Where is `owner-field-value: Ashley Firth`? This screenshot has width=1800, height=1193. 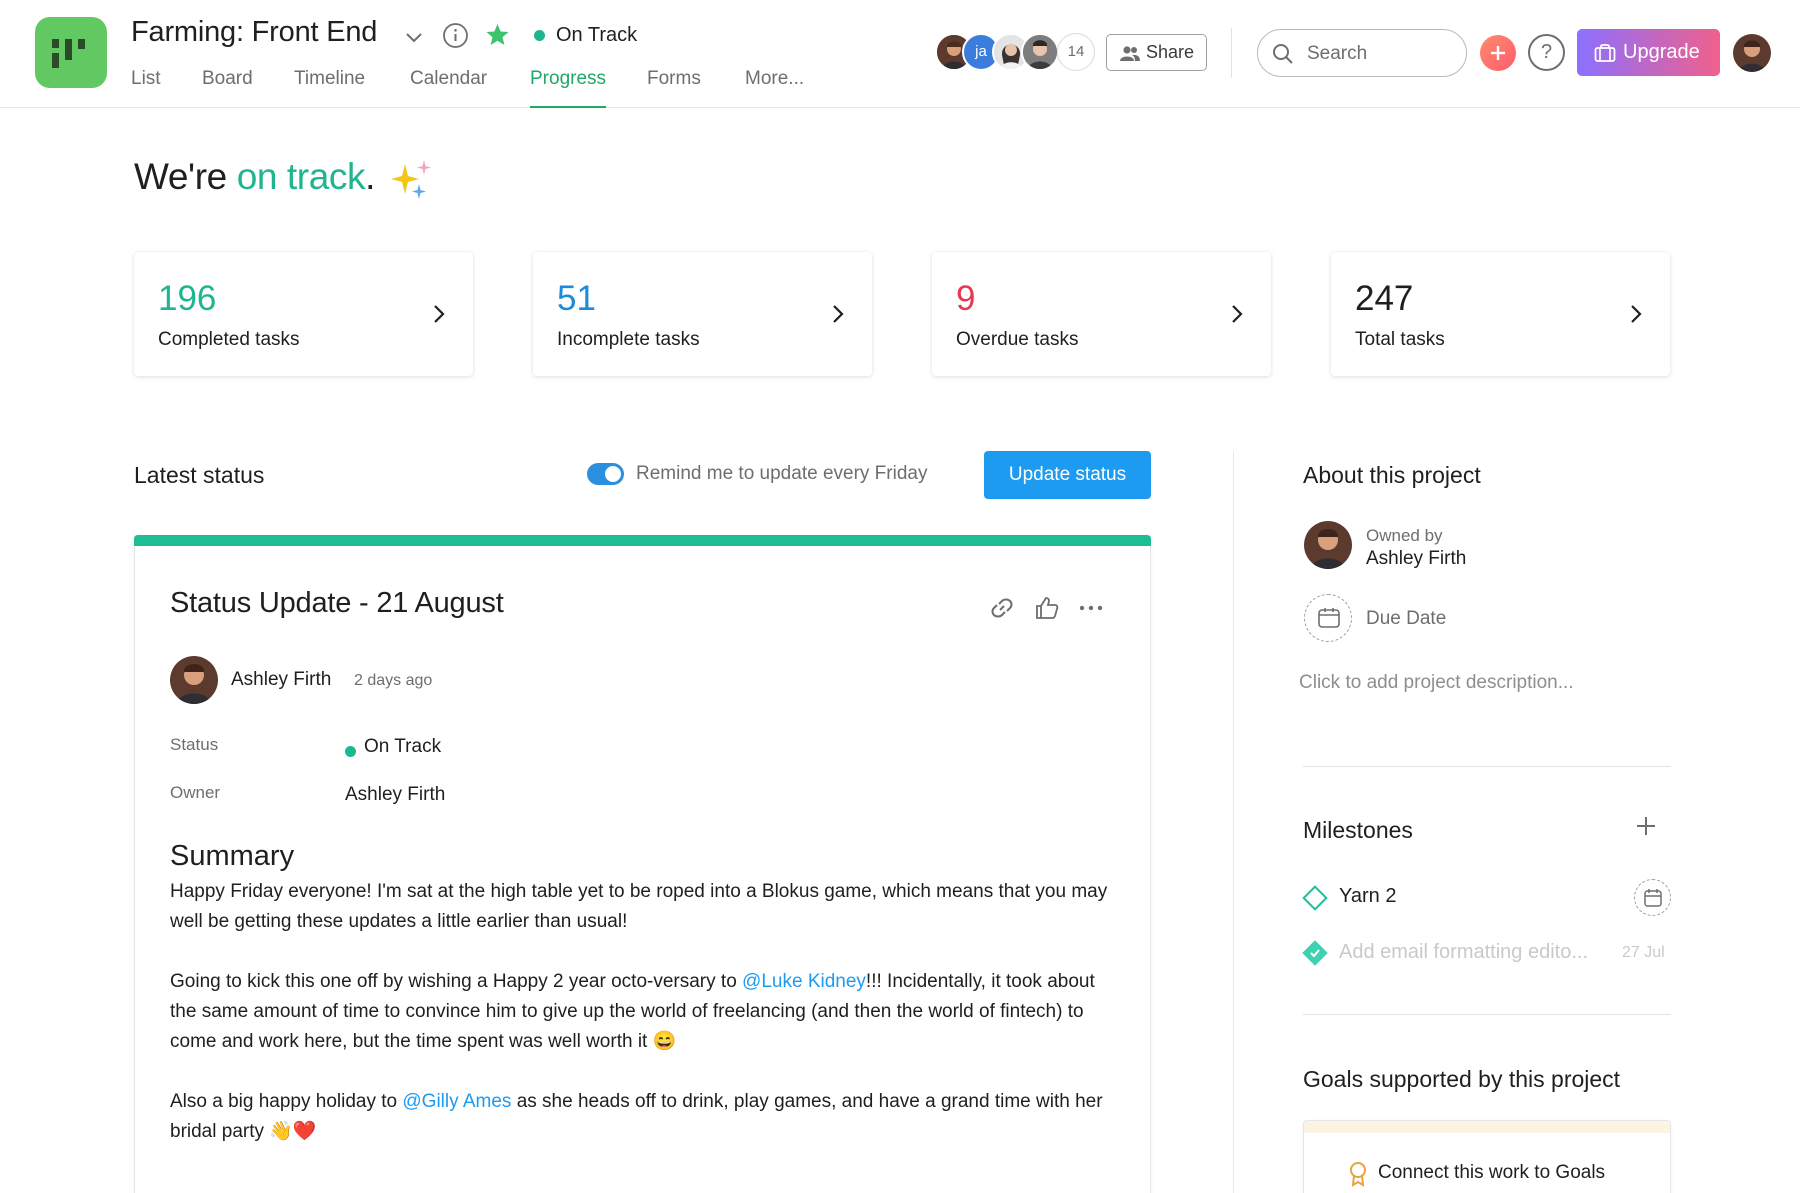 owner-field-value: Ashley Firth is located at coordinates (395, 795).